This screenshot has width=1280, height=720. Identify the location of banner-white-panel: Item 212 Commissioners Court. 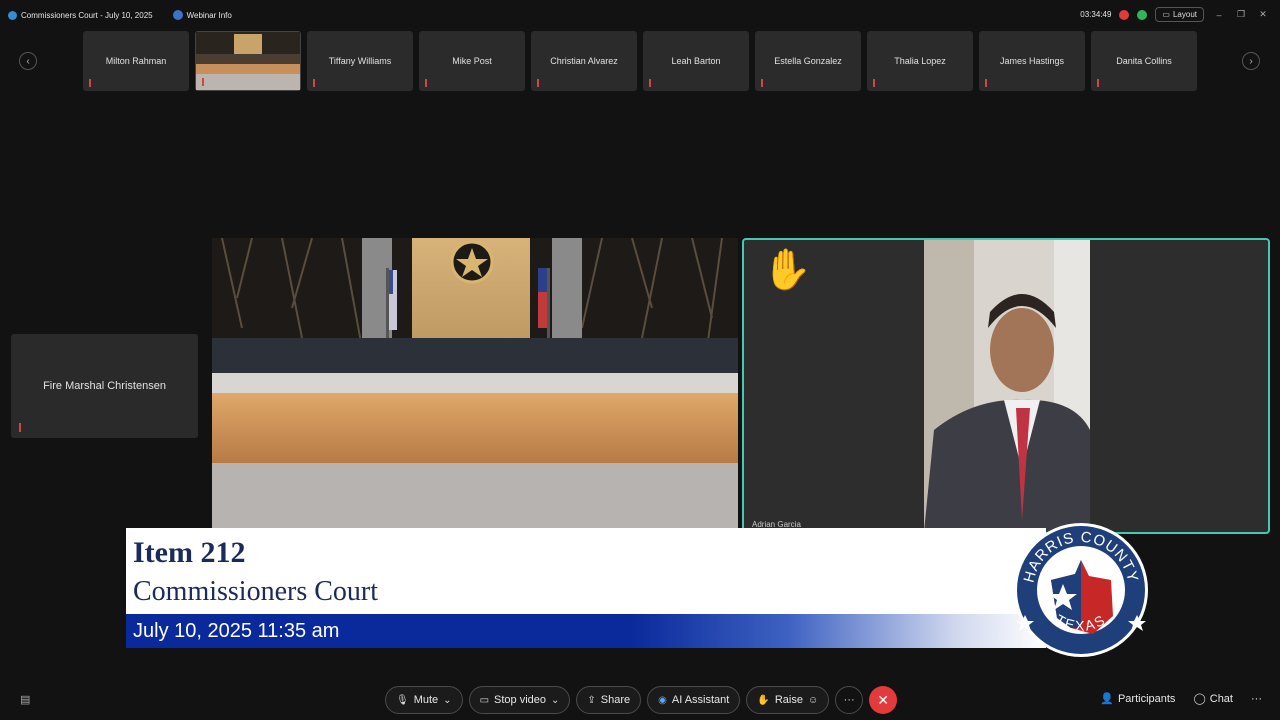
(586, 571).